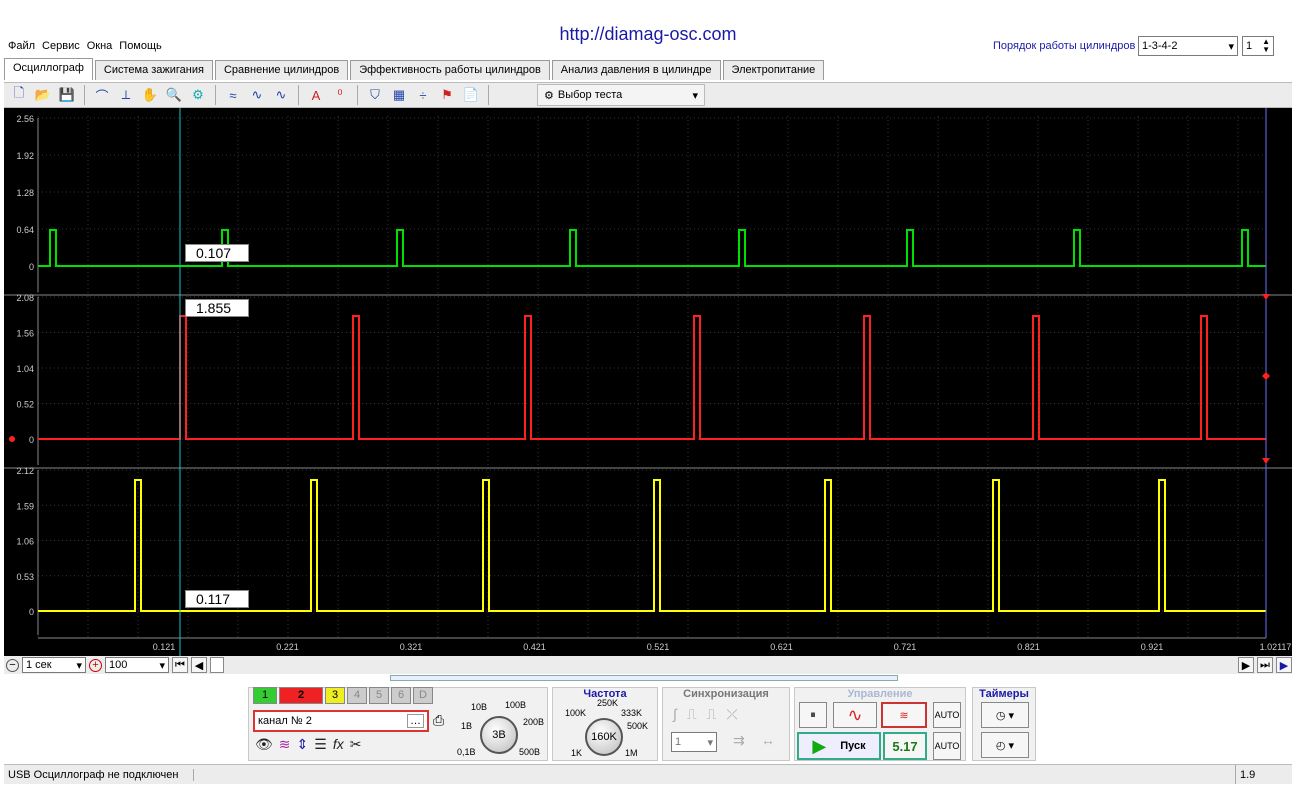 The width and height of the screenshot is (1296, 786). What do you see at coordinates (438, 720) in the screenshot?
I see `save-channel-icon: ⎙` at bounding box center [438, 720].